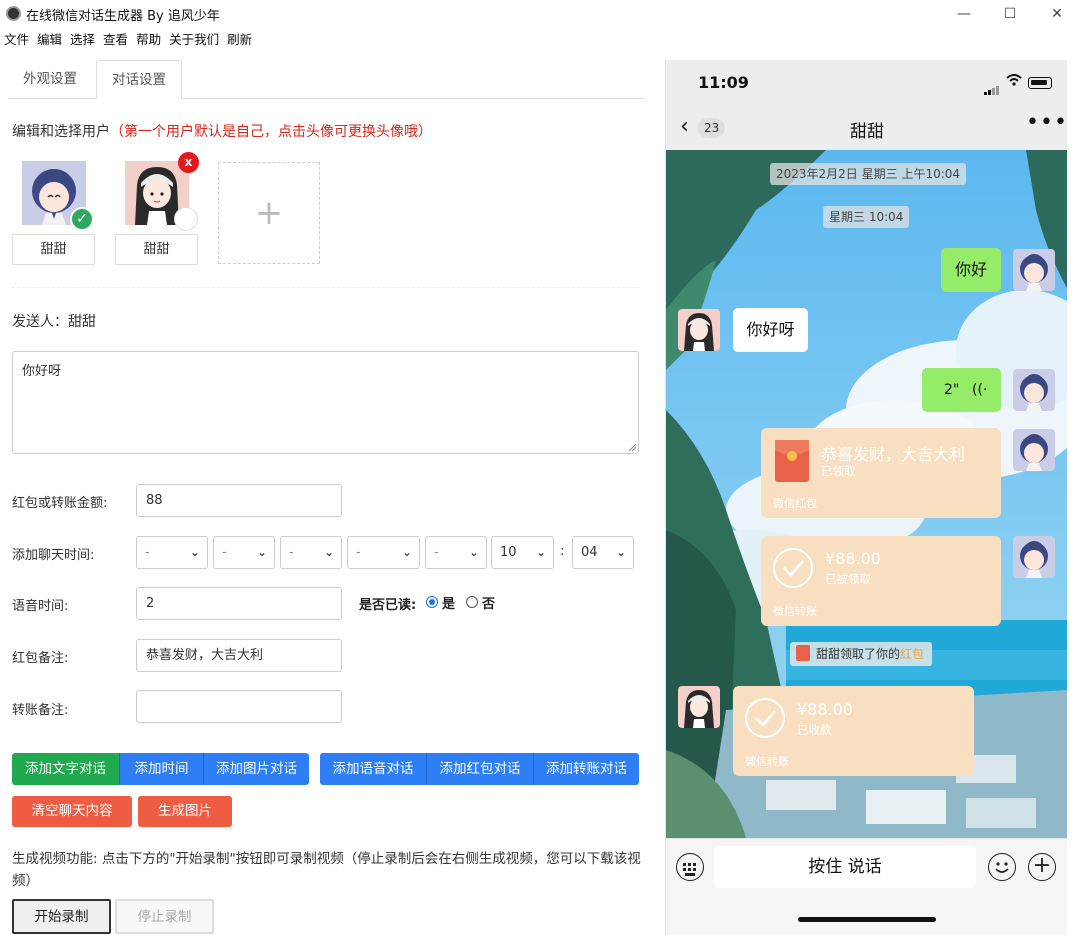 This screenshot has height=935, width=1079. What do you see at coordinates (803, 653) in the screenshot?
I see `small-redpacket-icon` at bounding box center [803, 653].